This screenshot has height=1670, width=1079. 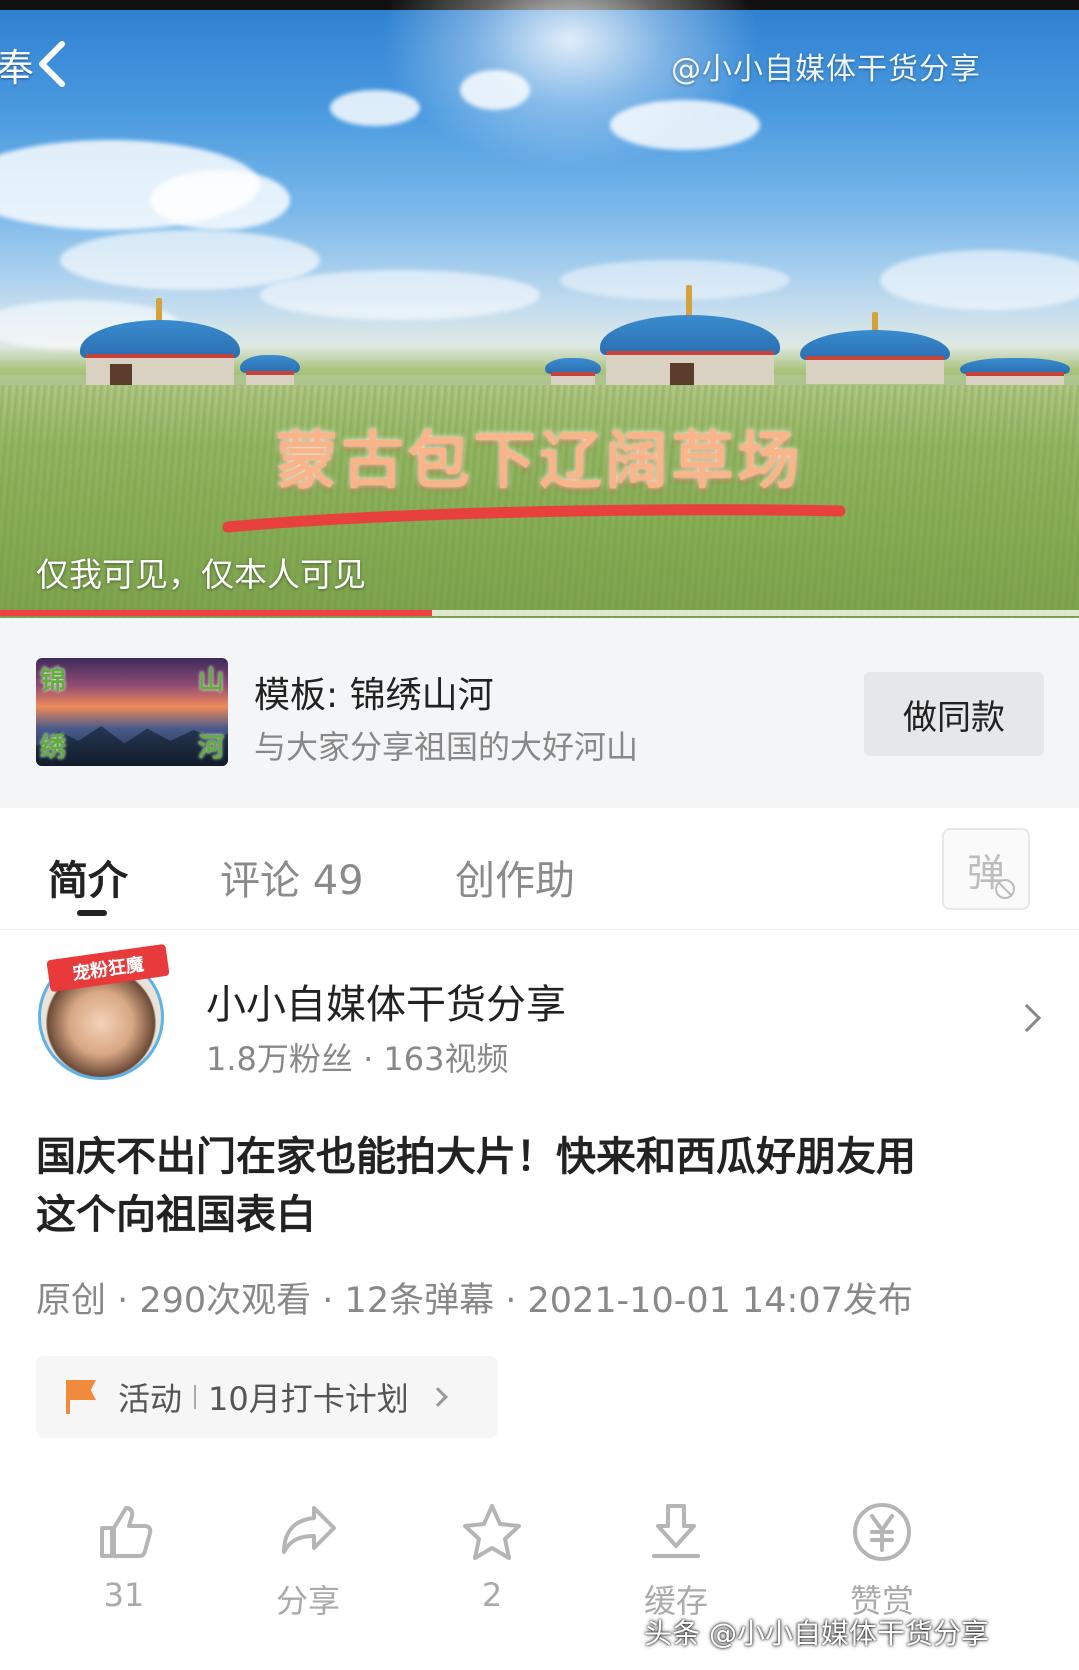 I want to click on favorite-count: 2, so click(x=492, y=1595).